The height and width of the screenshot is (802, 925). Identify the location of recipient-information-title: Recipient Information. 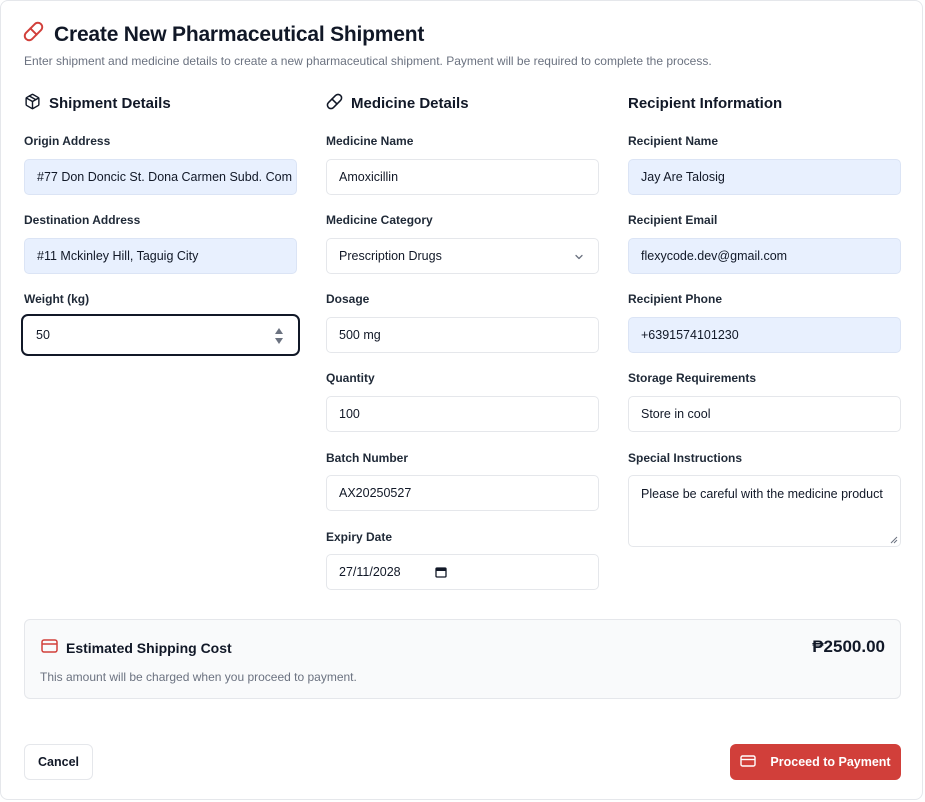
(705, 103).